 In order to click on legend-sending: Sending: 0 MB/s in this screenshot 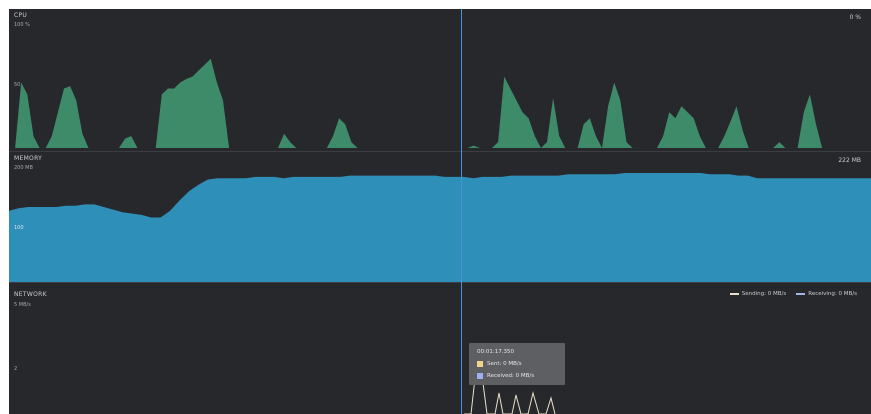, I will do `click(758, 294)`.